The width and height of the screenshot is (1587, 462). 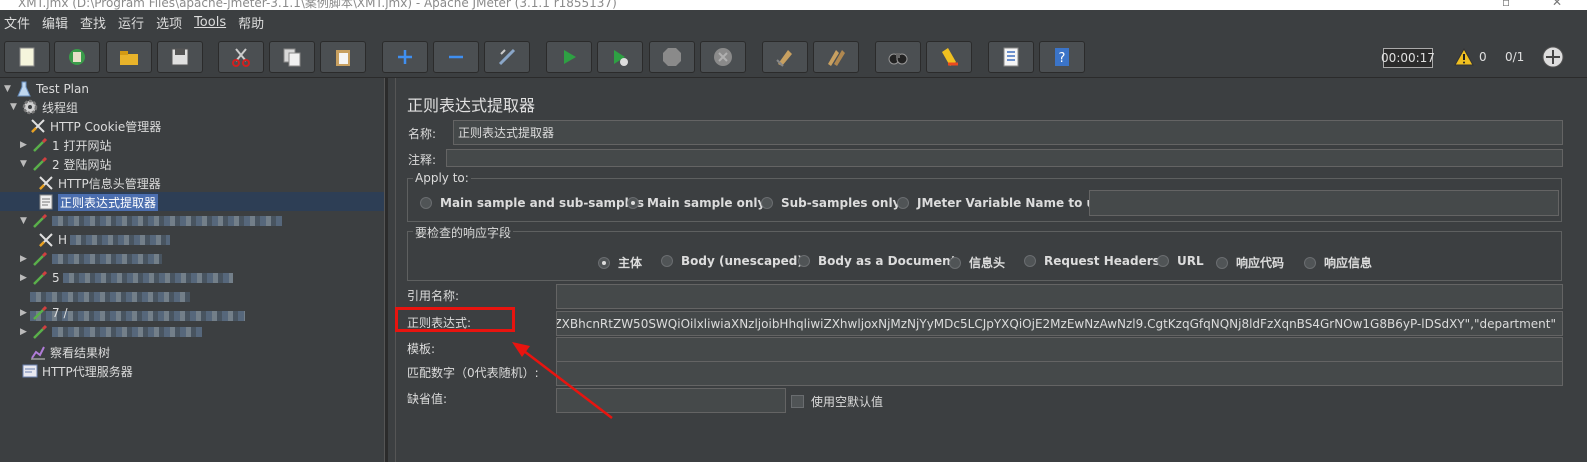 What do you see at coordinates (830, 203) in the screenshot?
I see `radio-sub-only: Sub-samples only` at bounding box center [830, 203].